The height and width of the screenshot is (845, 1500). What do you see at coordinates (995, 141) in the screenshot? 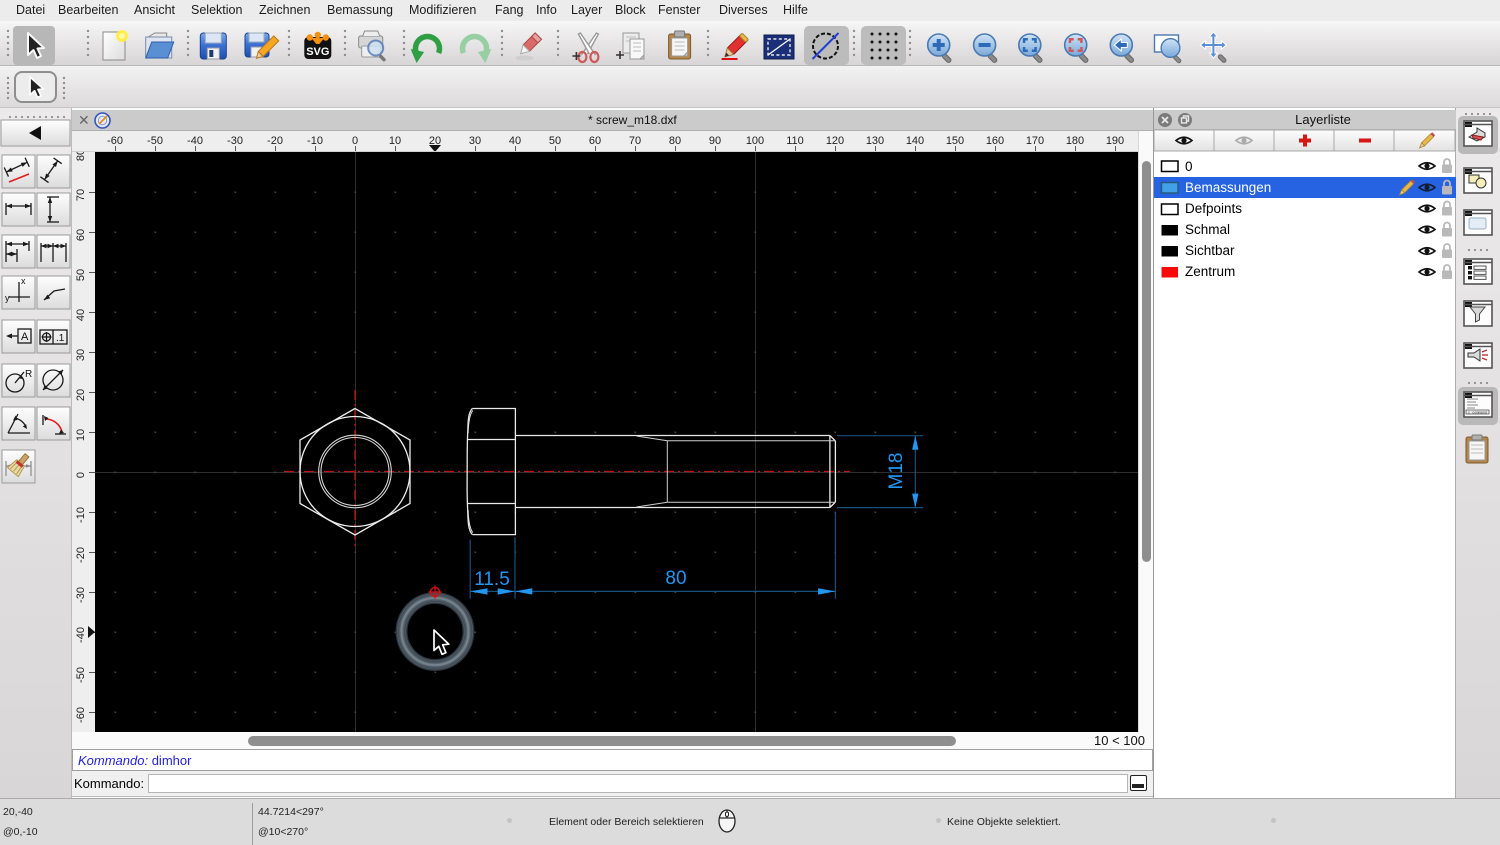
I see `svg-text: 160` at bounding box center [995, 141].